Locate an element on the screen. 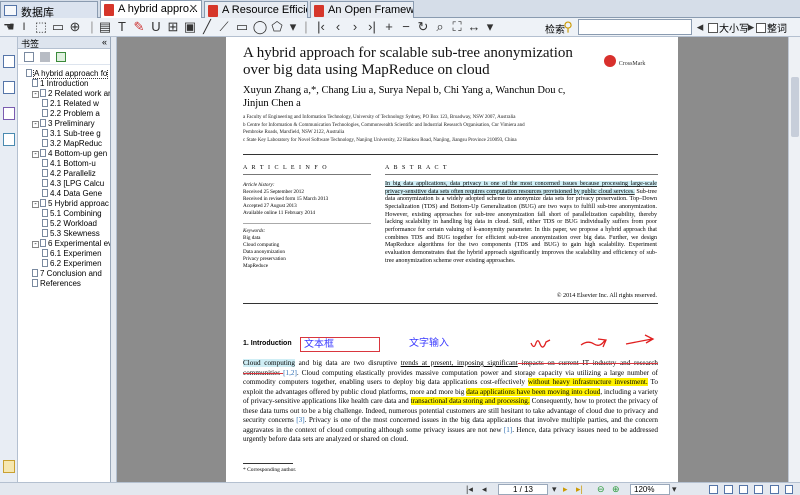 This screenshot has width=800, height=495. last-page-icon: ▸| is located at coordinates (579, 489).